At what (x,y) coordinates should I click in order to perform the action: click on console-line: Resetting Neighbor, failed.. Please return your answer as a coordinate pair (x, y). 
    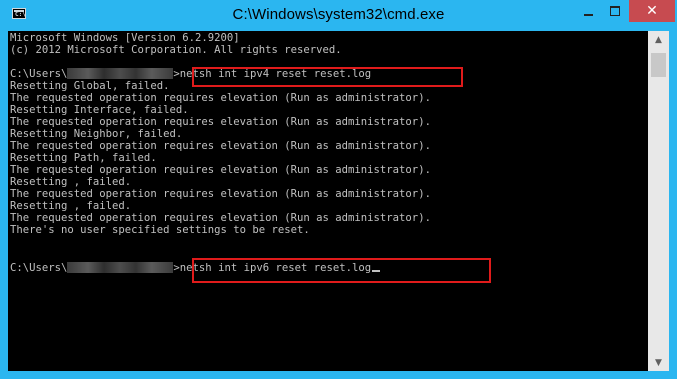
    Looking at the image, I should click on (96, 134).